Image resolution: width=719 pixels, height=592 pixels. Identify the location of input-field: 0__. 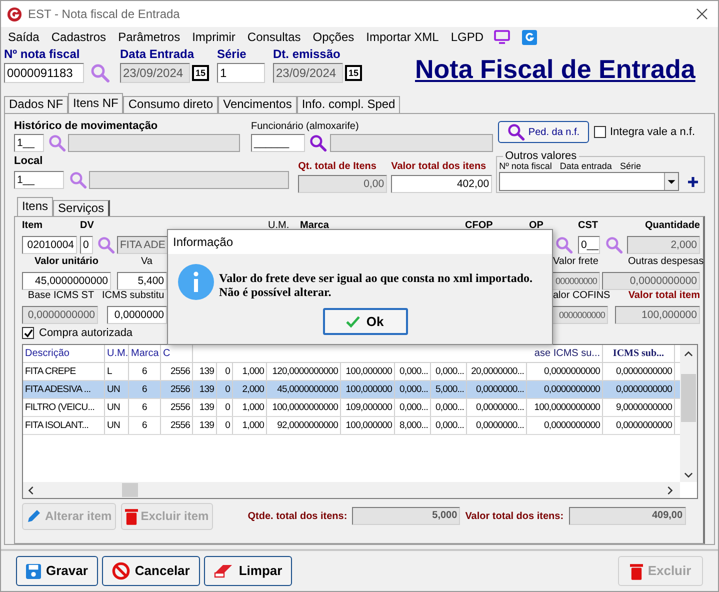
(589, 245).